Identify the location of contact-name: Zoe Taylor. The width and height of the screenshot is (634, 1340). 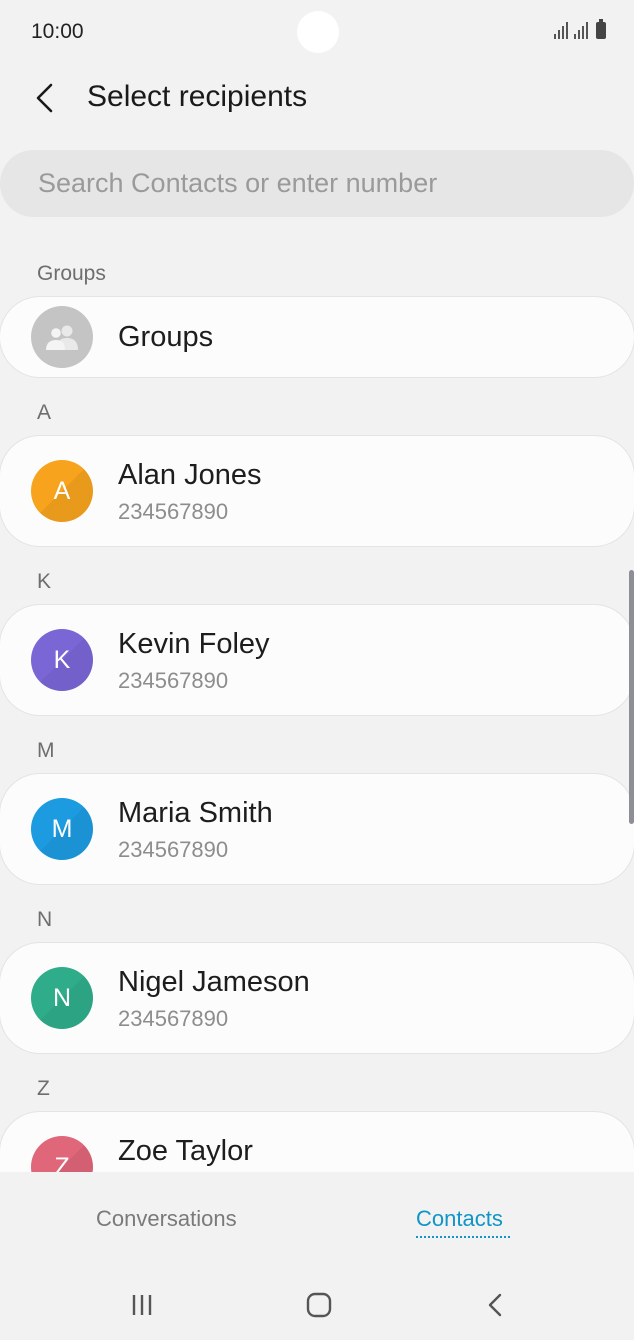
(185, 1151).